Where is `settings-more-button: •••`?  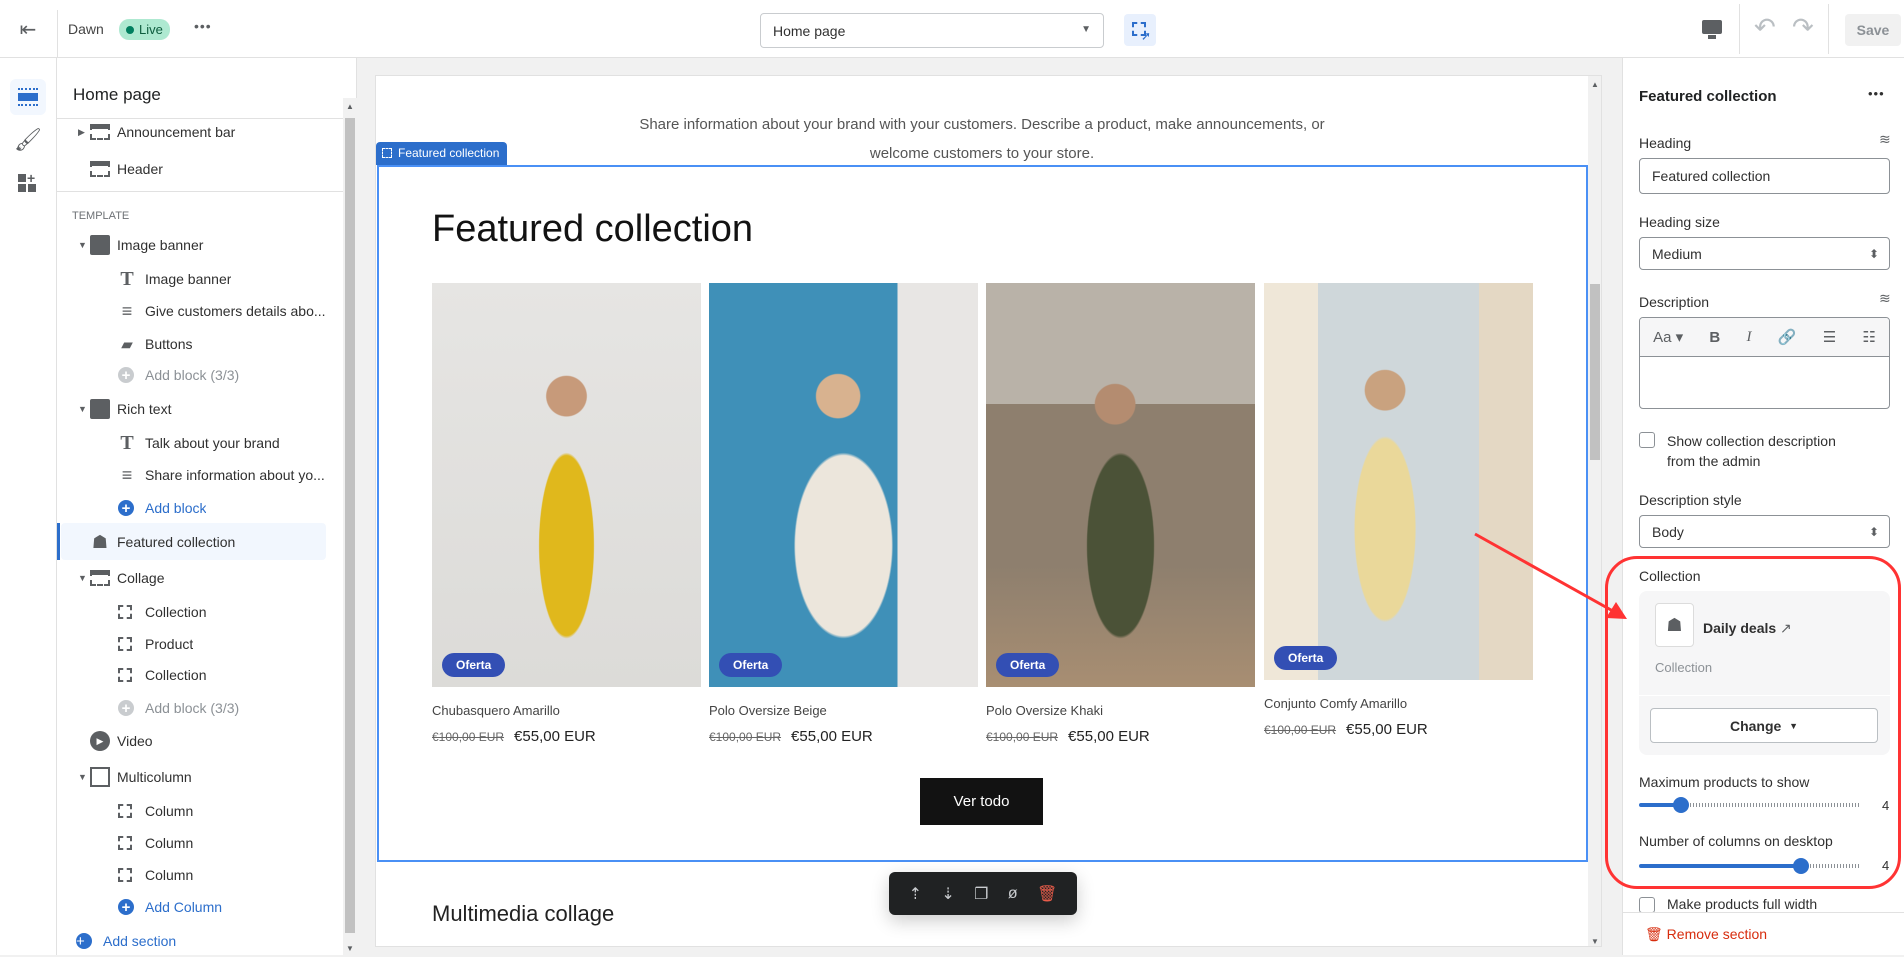
settings-more-button: ••• is located at coordinates (1876, 93).